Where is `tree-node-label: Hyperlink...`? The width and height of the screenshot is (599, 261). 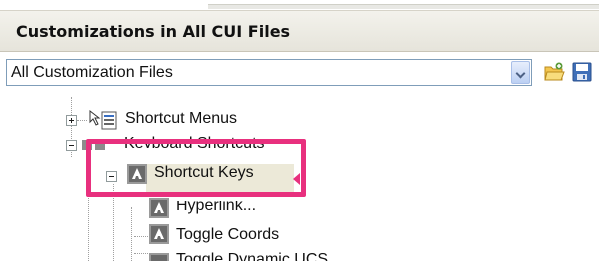
tree-node-label: Hyperlink... is located at coordinates (216, 207).